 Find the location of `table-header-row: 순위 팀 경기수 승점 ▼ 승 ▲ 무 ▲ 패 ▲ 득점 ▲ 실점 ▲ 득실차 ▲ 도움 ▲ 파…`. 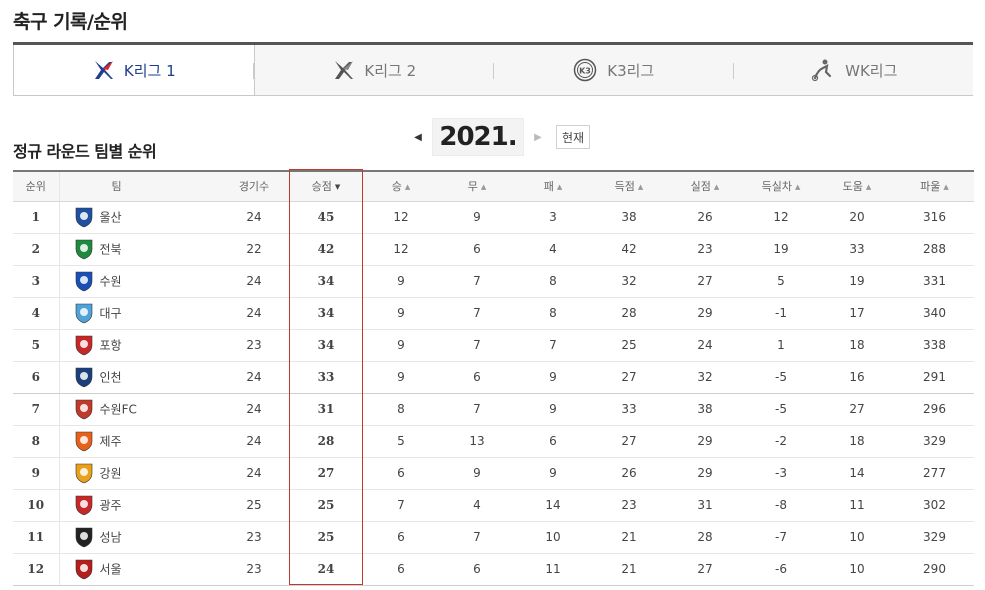

table-header-row: 순위 팀 경기수 승점 ▼ 승 ▲ 무 ▲ 패 ▲ 득점 ▲ 실점 ▲ 득실차 ▲ 도움 ▲ 파… is located at coordinates (493, 186).